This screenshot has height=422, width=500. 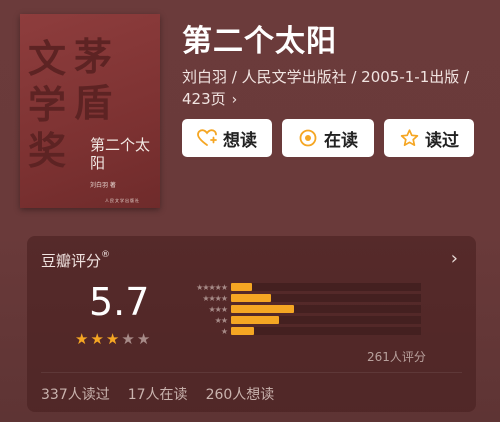 I want to click on distribution-stars: ★★★★★, so click(x=212, y=287).